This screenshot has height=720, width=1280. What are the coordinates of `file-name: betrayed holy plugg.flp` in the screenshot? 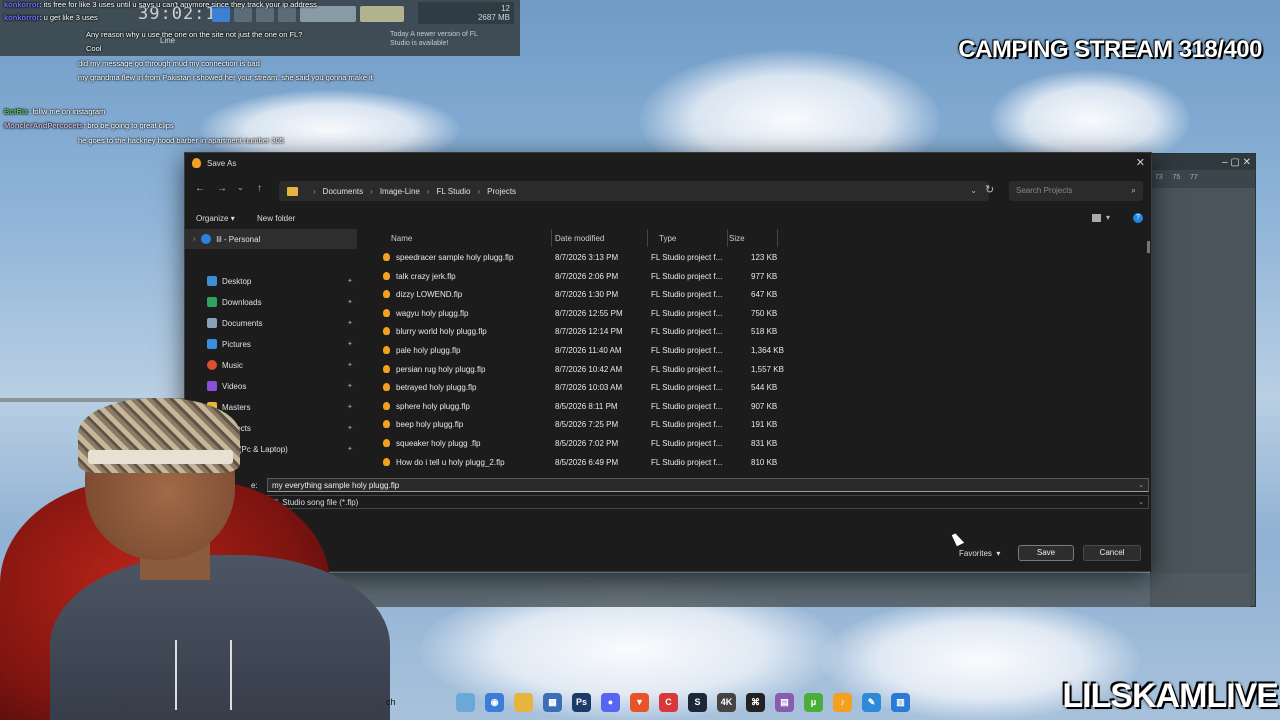 It's located at (436, 388).